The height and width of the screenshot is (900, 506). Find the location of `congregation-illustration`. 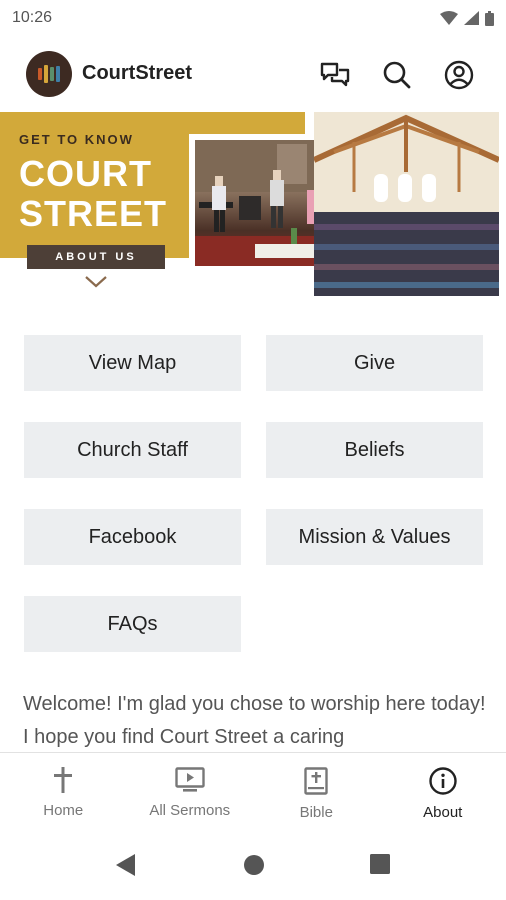

congregation-illustration is located at coordinates (406, 204).